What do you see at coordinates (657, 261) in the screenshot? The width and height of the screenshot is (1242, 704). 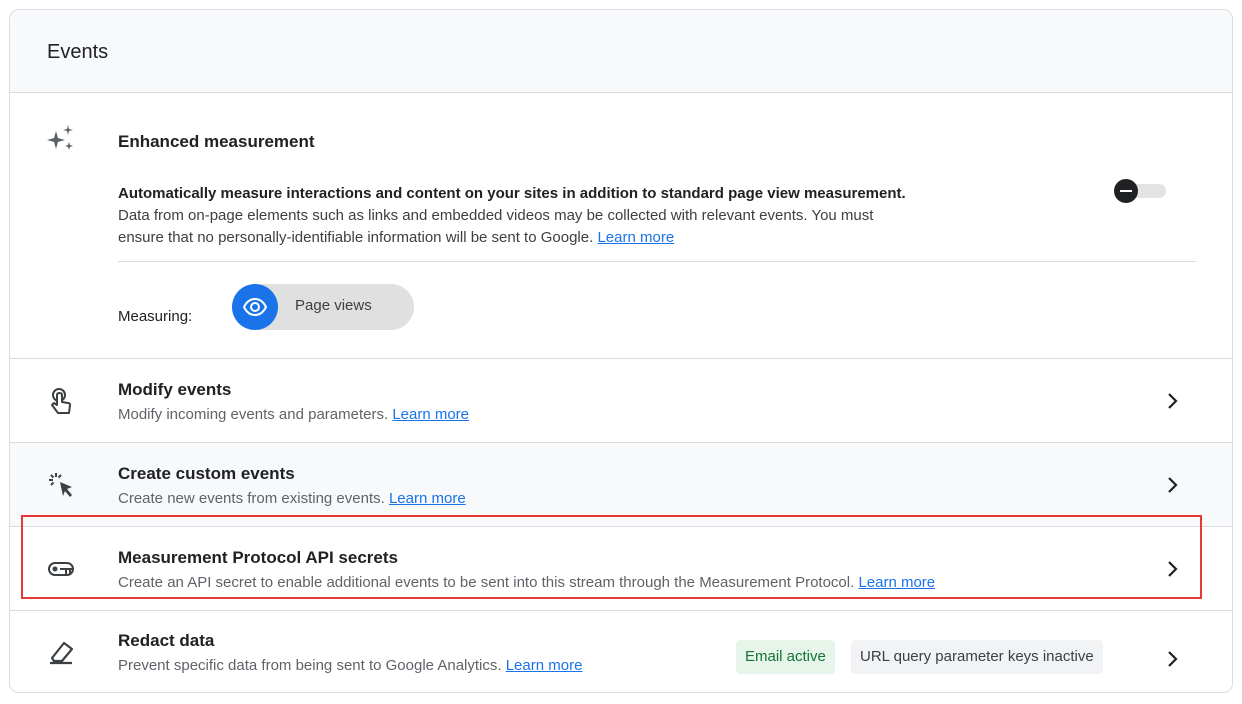 I see `divider` at bounding box center [657, 261].